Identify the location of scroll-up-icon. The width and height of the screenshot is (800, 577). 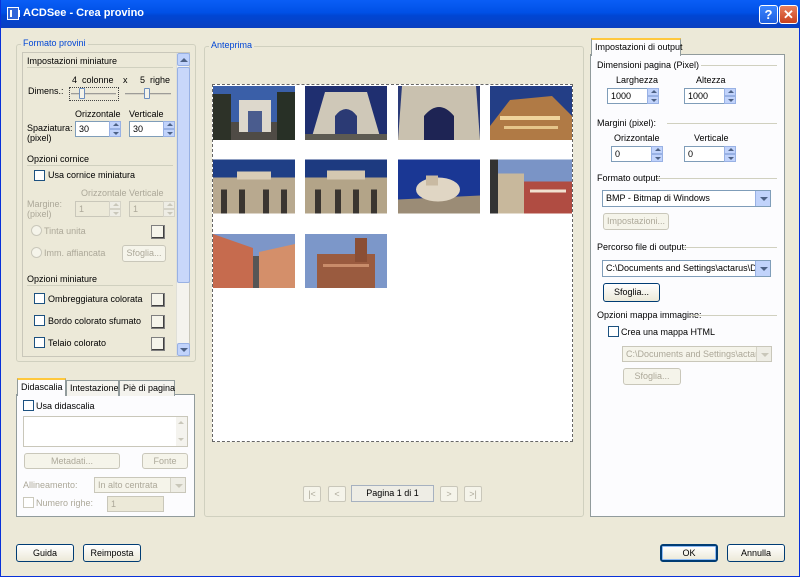
(183, 59).